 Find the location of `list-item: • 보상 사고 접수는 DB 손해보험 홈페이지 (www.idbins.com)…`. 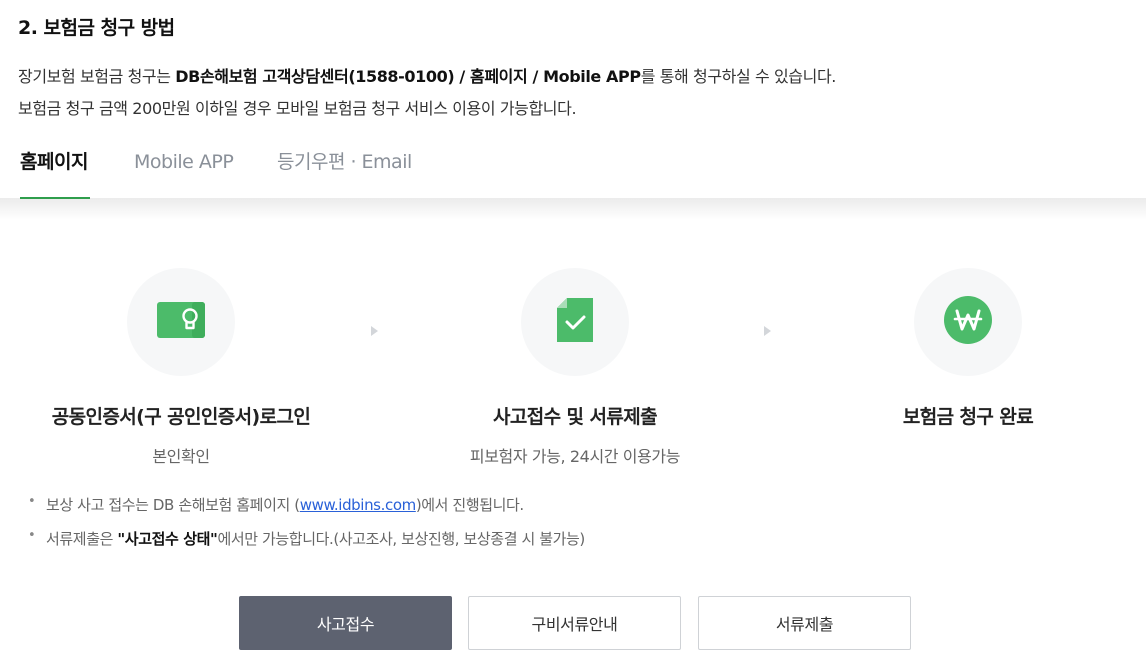

list-item: • 보상 사고 접수는 DB 손해보험 홈페이지 (www.idbins.com)… is located at coordinates (305, 511).